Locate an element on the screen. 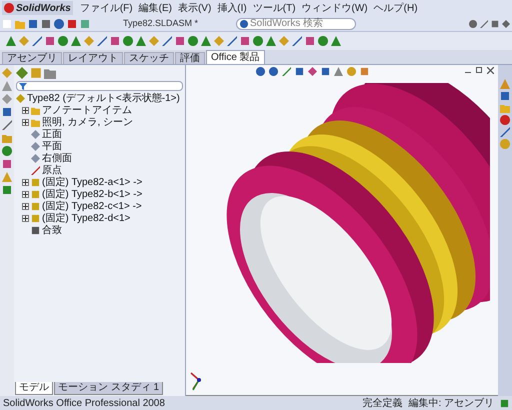 The height and width of the screenshot is (410, 512). tree-item: 照明, カメラ, シーン is located at coordinates (88, 122).